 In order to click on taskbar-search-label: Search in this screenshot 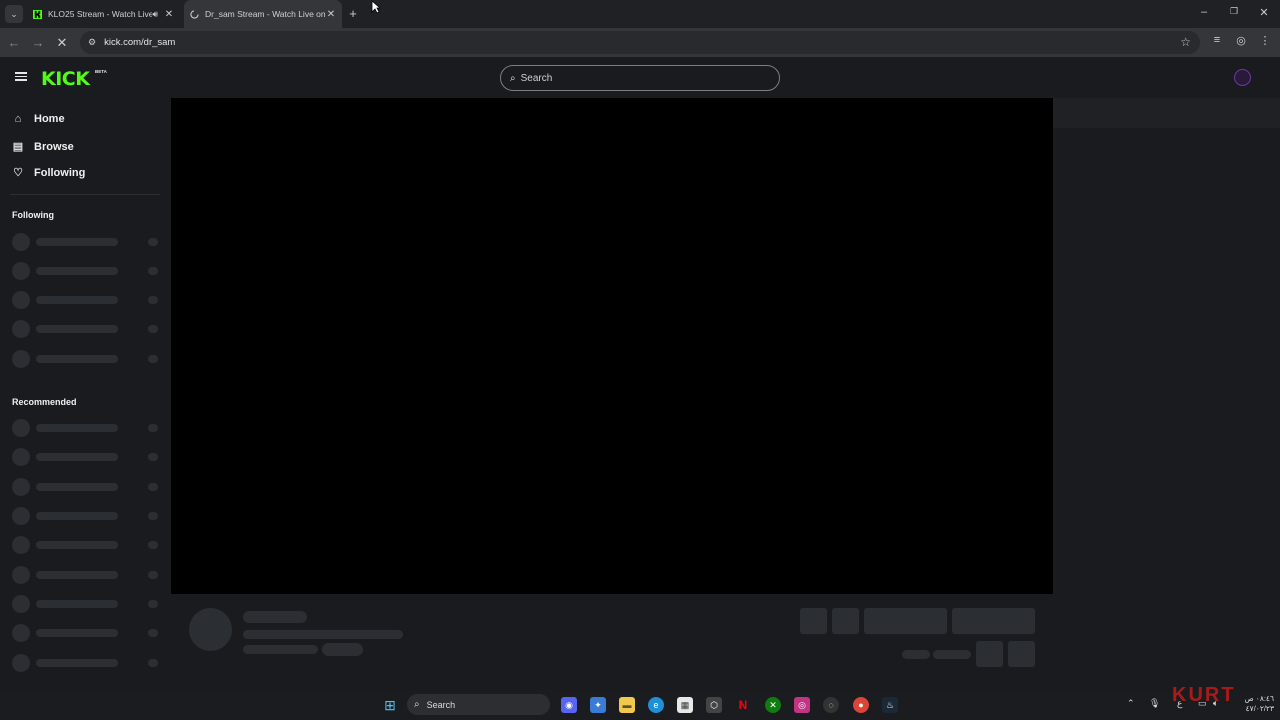, I will do `click(441, 704)`.